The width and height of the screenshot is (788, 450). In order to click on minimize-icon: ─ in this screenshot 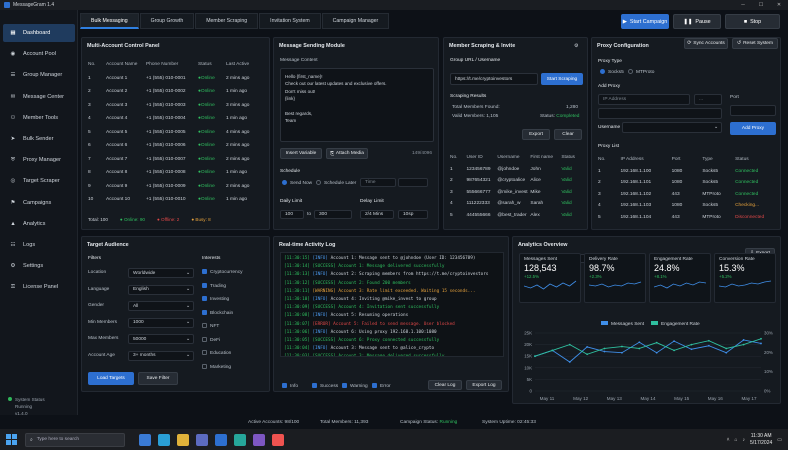, I will do `click(743, 5)`.